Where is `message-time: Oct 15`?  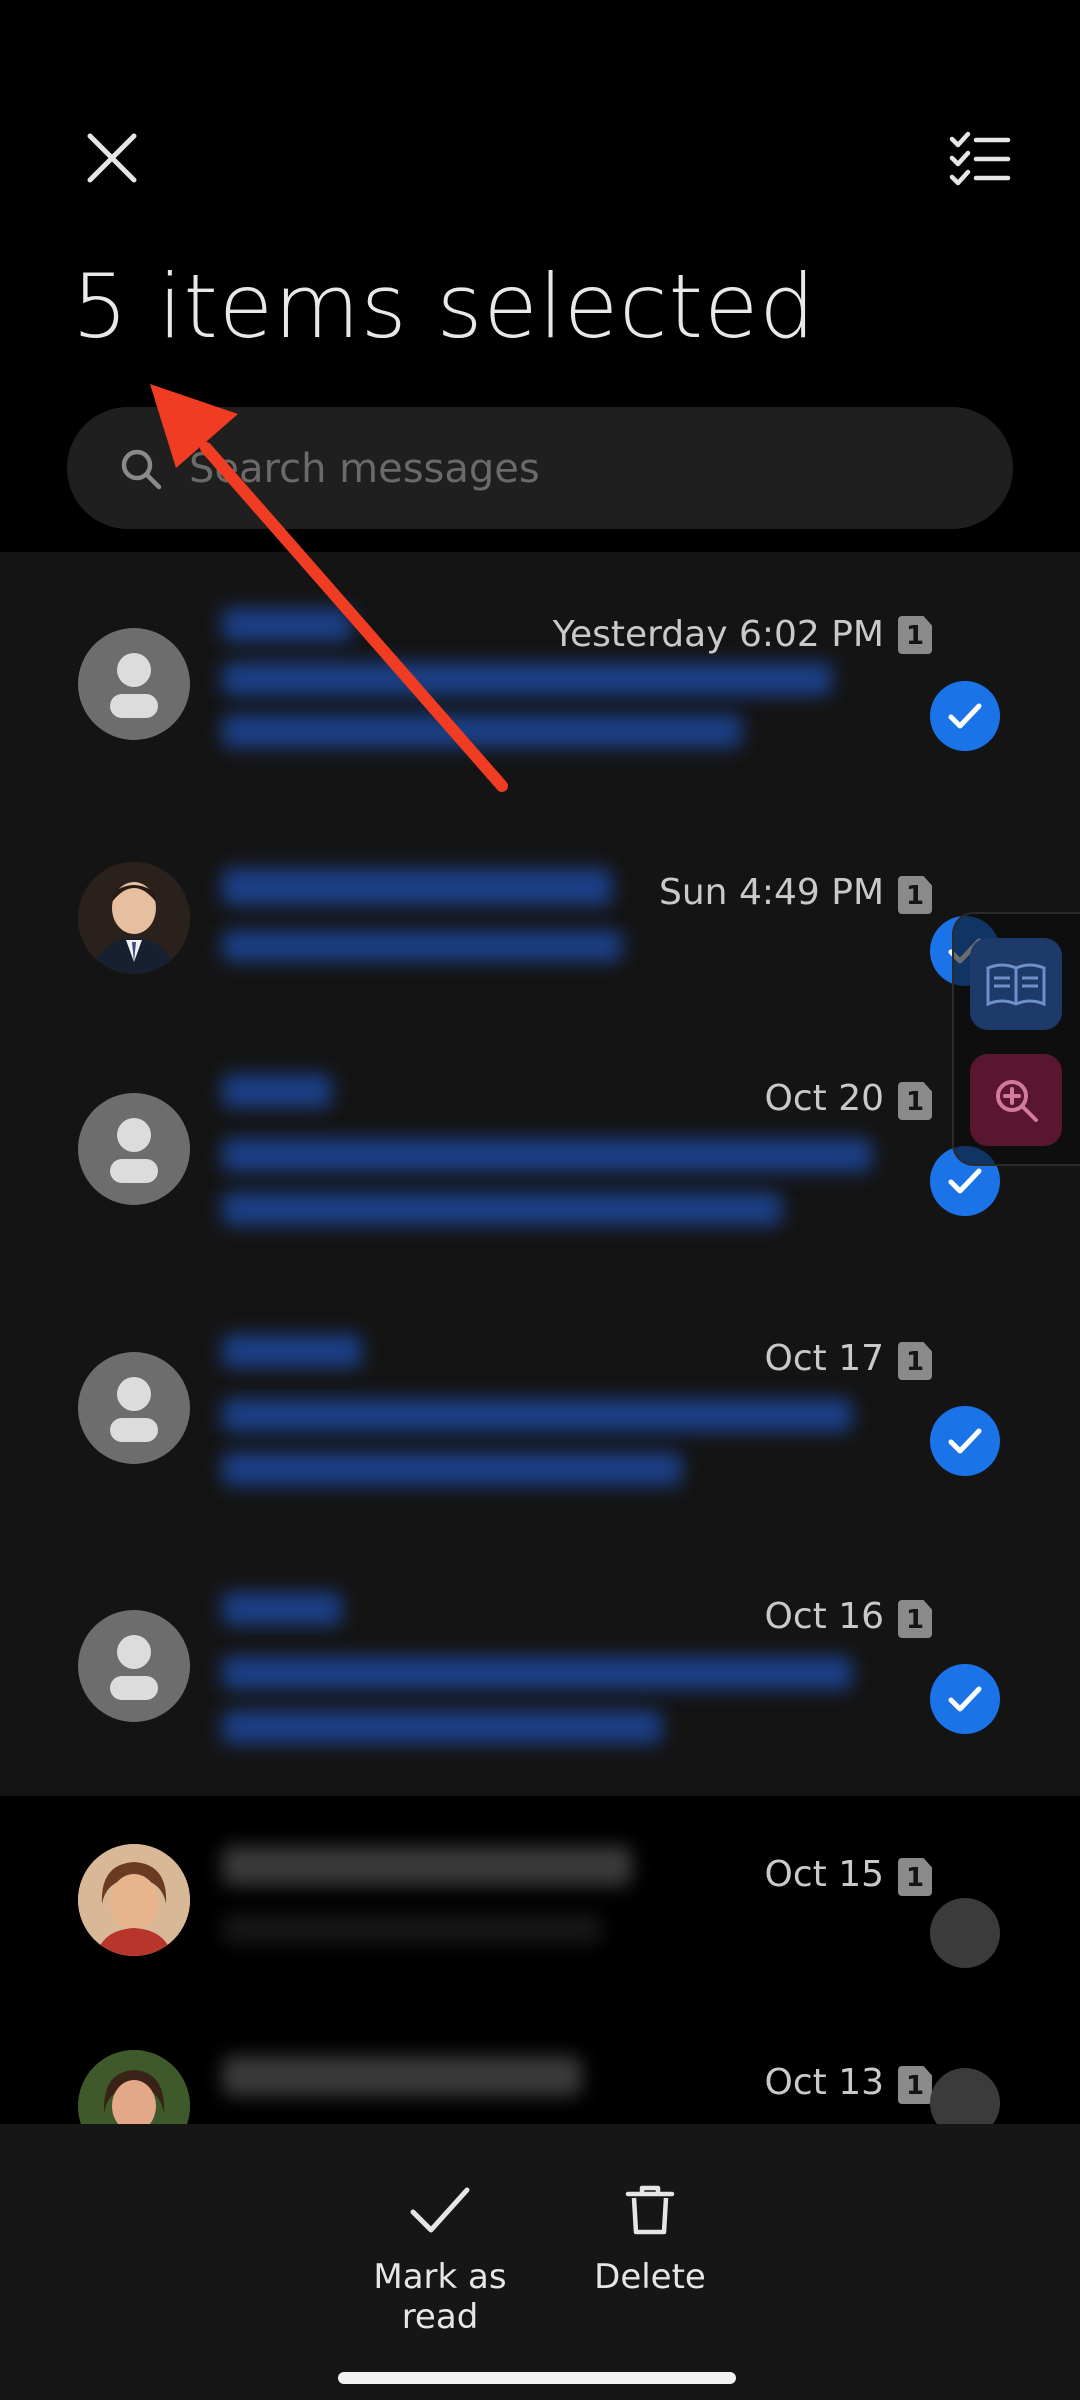 message-time: Oct 15 is located at coordinates (824, 1874).